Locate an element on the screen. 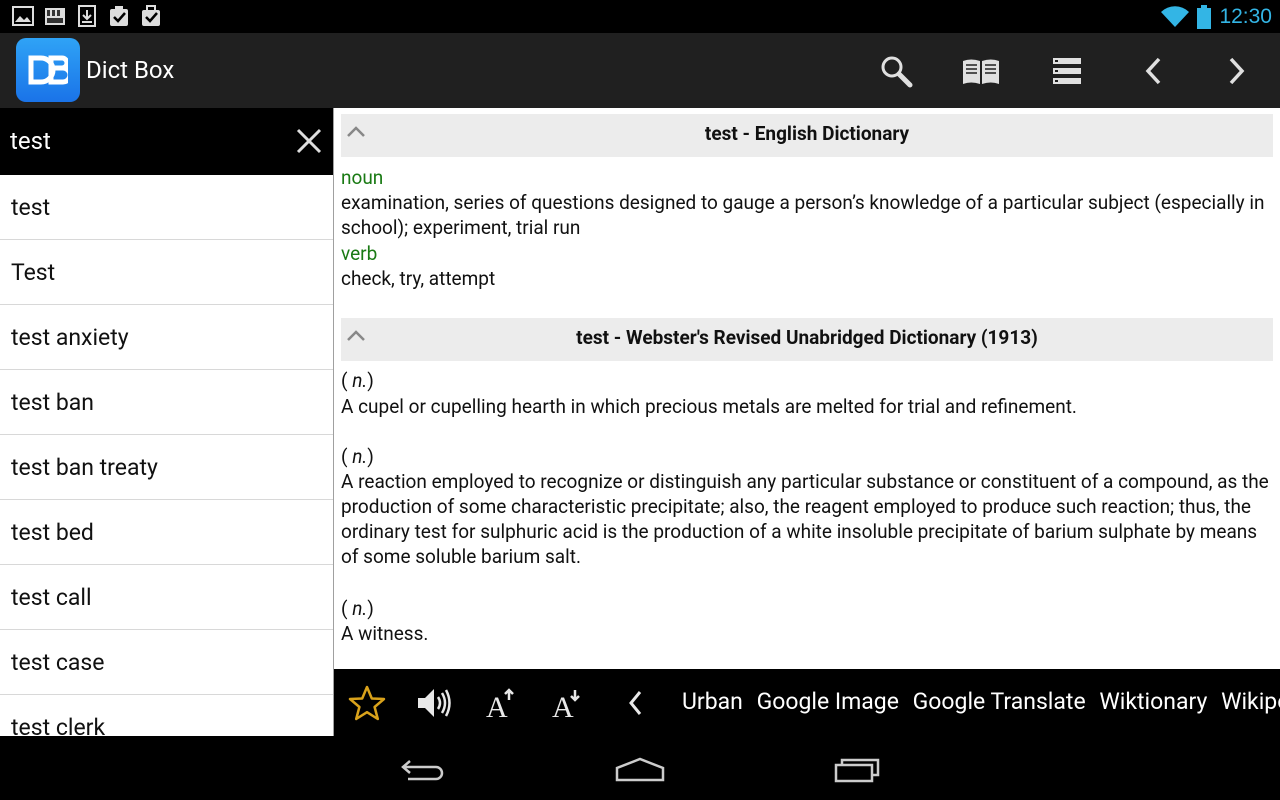 The height and width of the screenshot is (800, 1280). notification-icons is located at coordinates (87, 16).